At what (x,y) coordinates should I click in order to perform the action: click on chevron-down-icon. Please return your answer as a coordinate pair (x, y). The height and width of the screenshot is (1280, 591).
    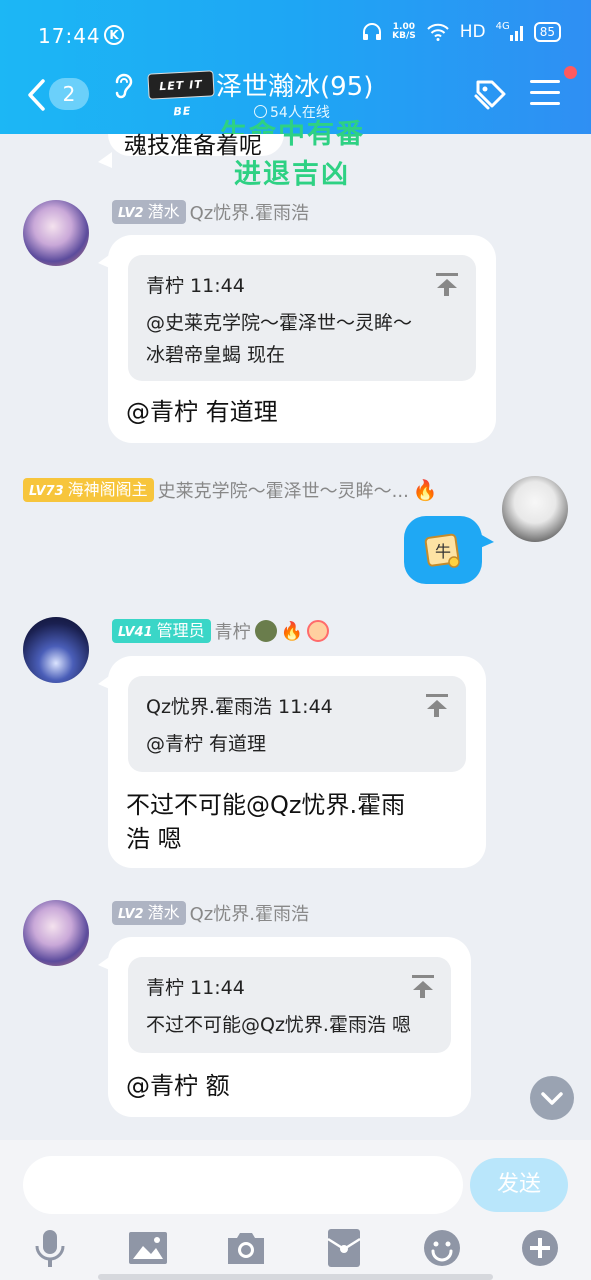
    Looking at the image, I should click on (552, 1098).